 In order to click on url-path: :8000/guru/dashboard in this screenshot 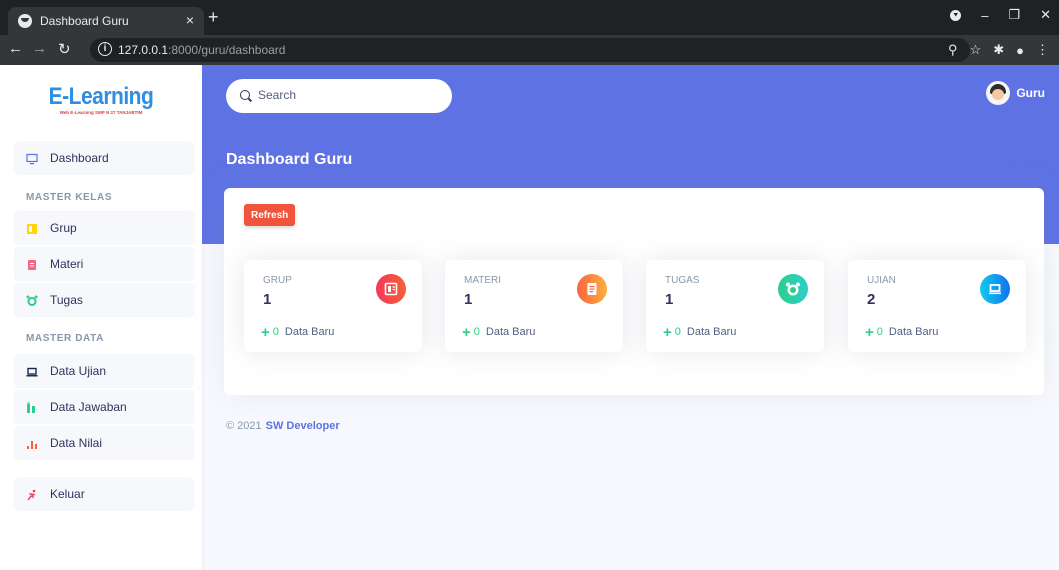, I will do `click(227, 50)`.